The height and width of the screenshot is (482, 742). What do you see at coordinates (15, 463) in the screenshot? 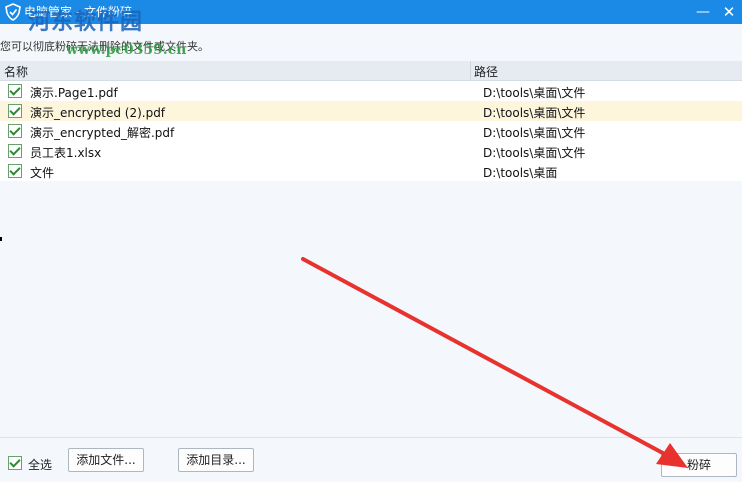
I see `select-all-checkbox` at bounding box center [15, 463].